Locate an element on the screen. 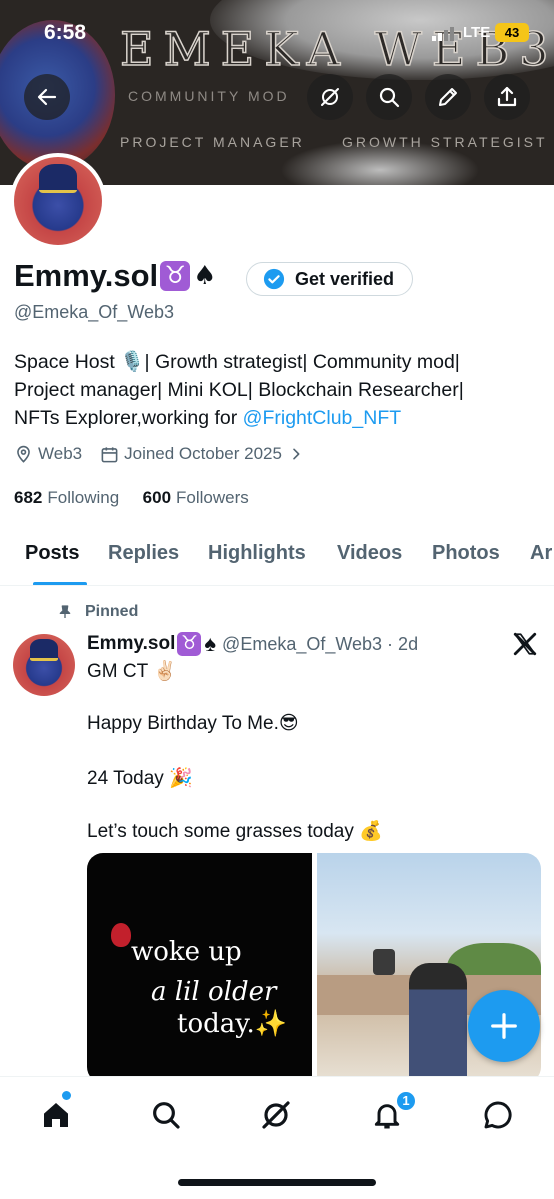 Image resolution: width=554 pixels, height=1199 pixels. get-verified-label: Get verified is located at coordinates (345, 278).